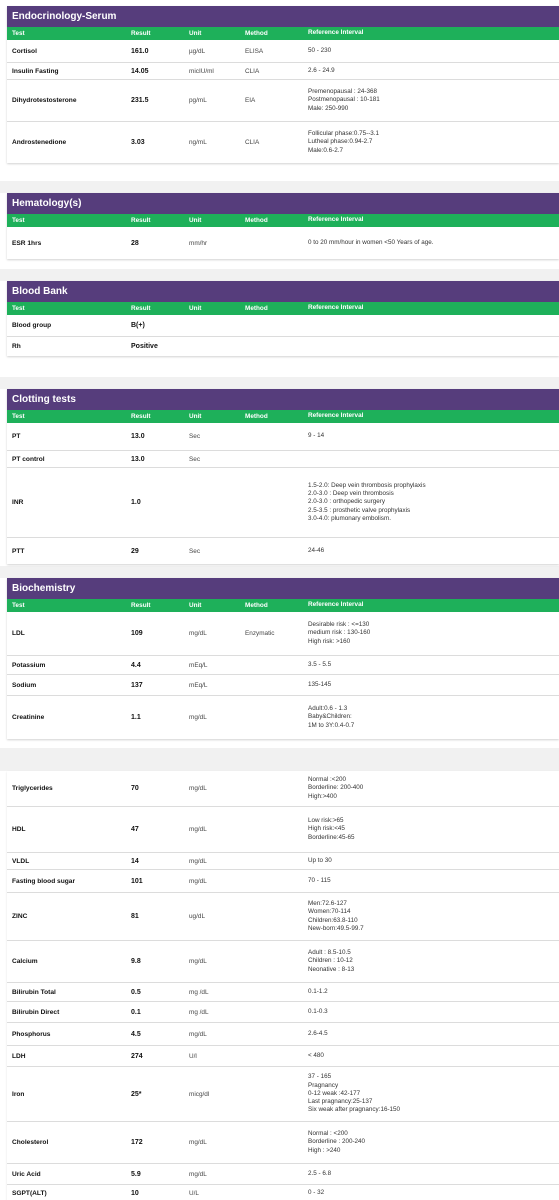 This screenshot has width=559, height=1200. What do you see at coordinates (136, 1174) in the screenshot?
I see `result-value: 5.9` at bounding box center [136, 1174].